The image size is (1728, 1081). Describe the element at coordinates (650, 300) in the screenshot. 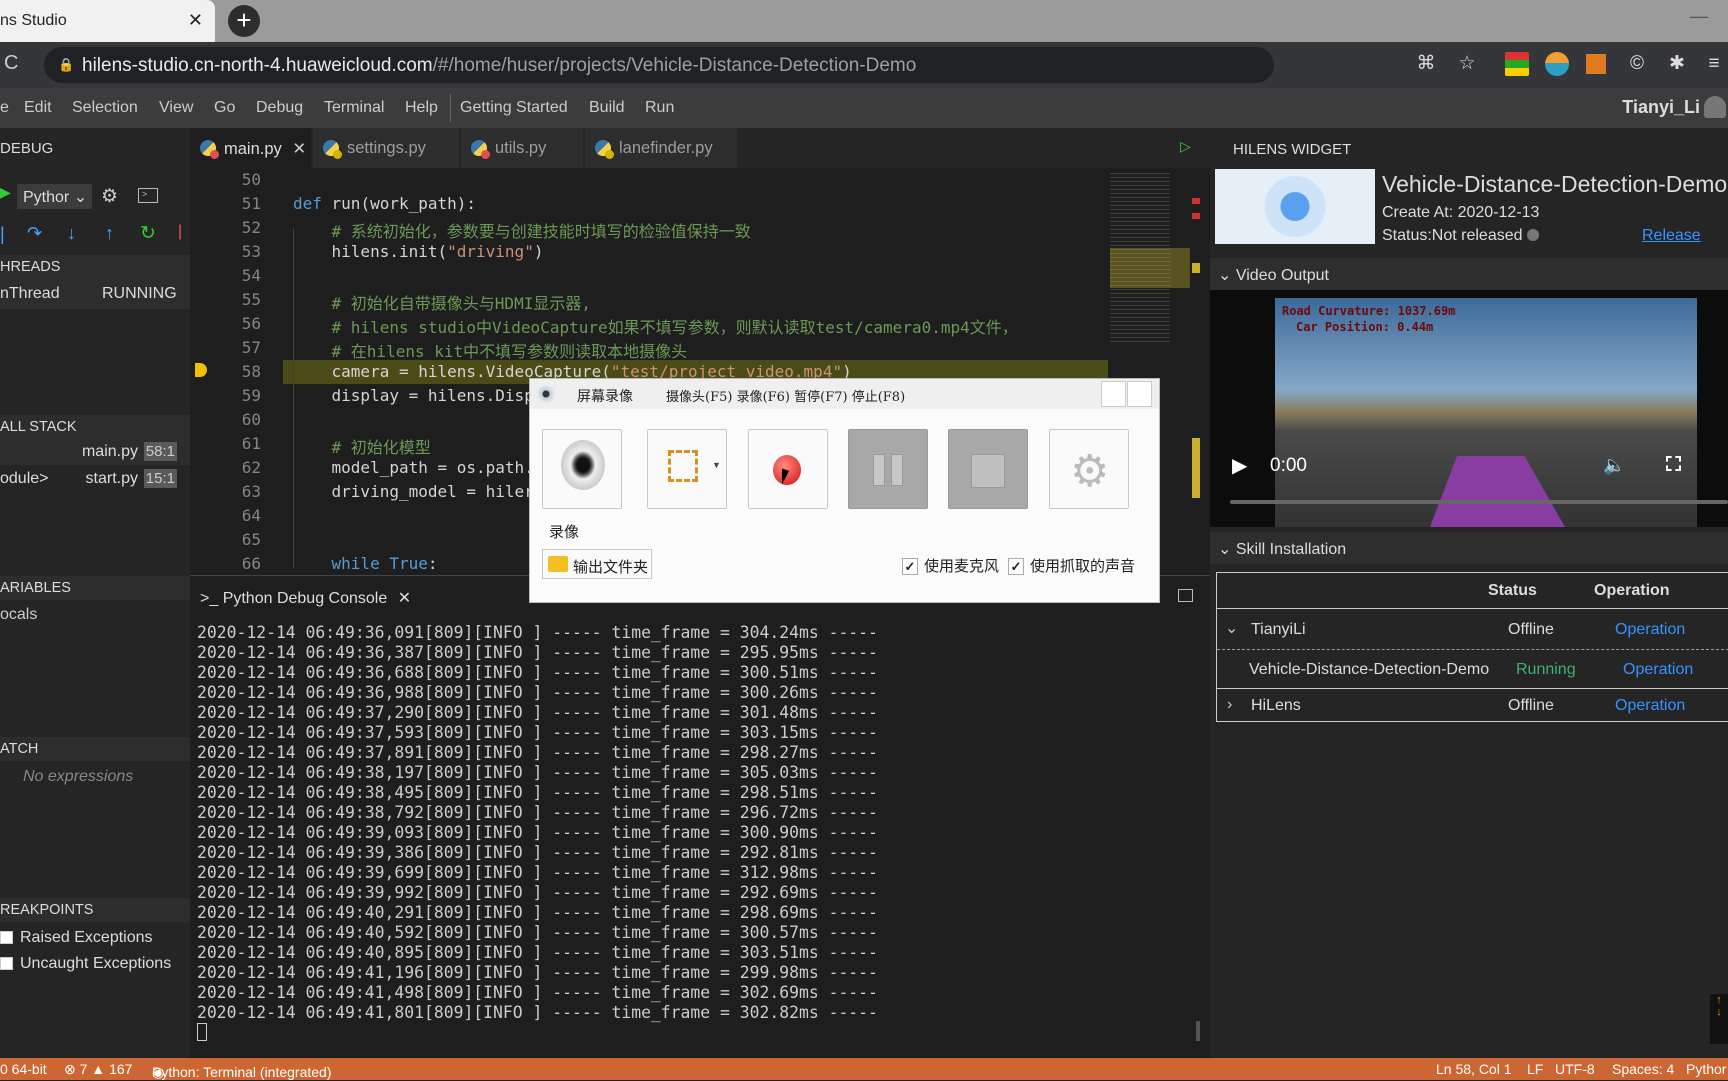

I see `code-line: 55 # 初始化自带摄像头与HDMI显示器,` at that location.